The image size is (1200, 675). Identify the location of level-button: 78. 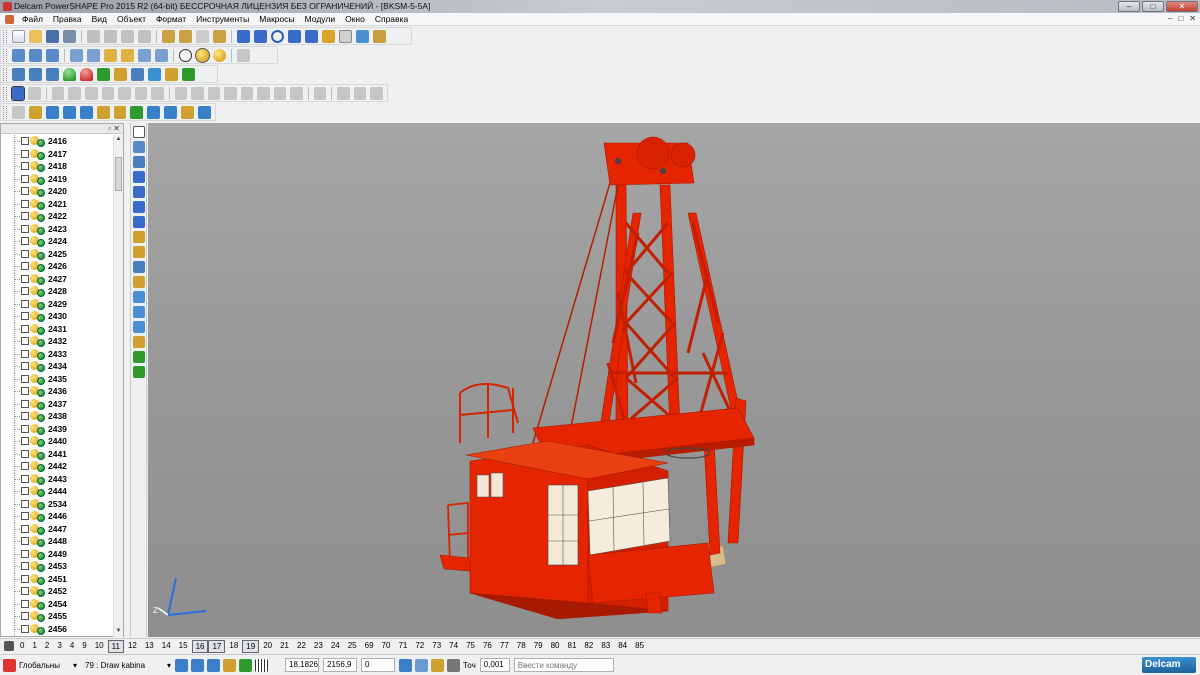
(521, 646).